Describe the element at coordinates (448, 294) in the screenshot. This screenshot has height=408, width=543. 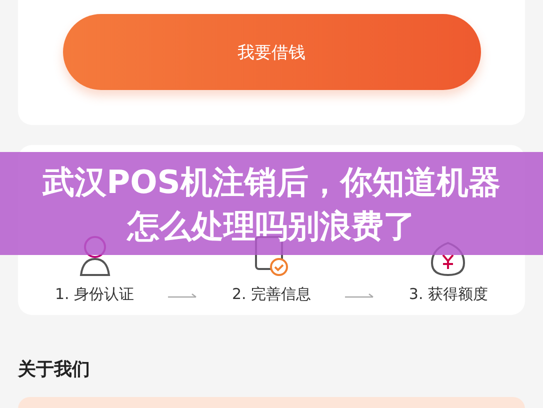
I see `step-label: 3. 获得额度` at that location.